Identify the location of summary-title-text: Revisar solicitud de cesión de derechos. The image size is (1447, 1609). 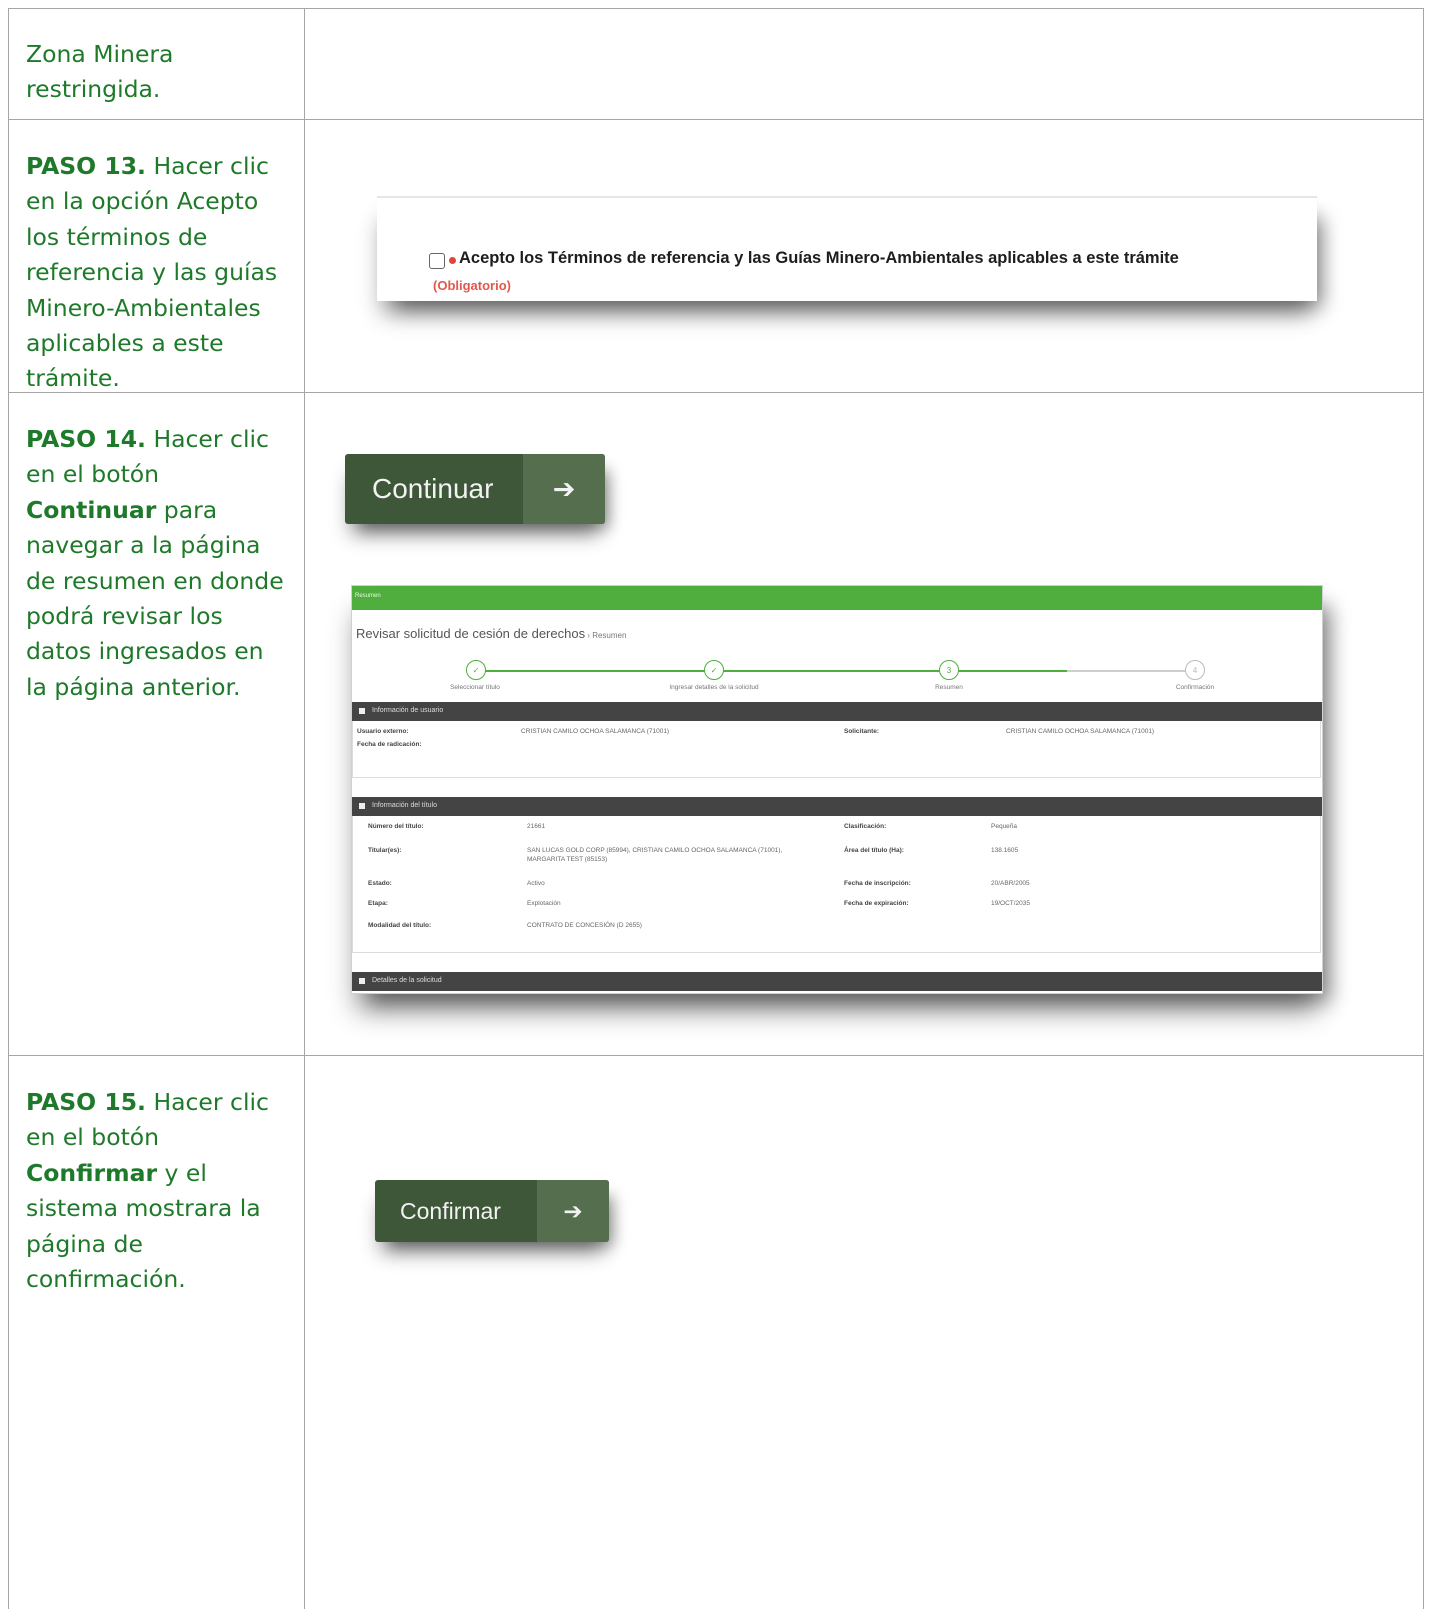
(471, 633).